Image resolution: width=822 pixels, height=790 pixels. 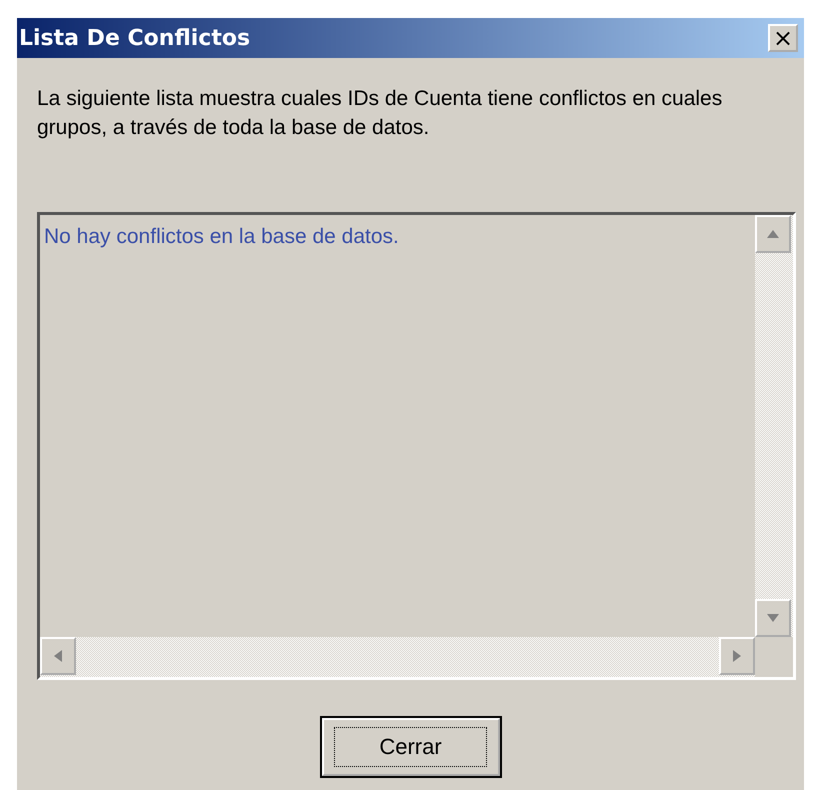 I want to click on scroll-right-button, so click(x=737, y=656).